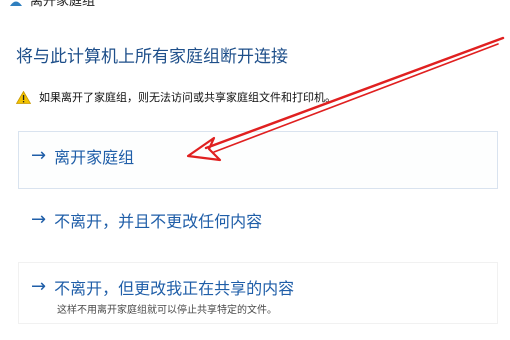 The height and width of the screenshot is (340, 510). Describe the element at coordinates (16, 3) in the screenshot. I see `homegroup-icon` at that location.